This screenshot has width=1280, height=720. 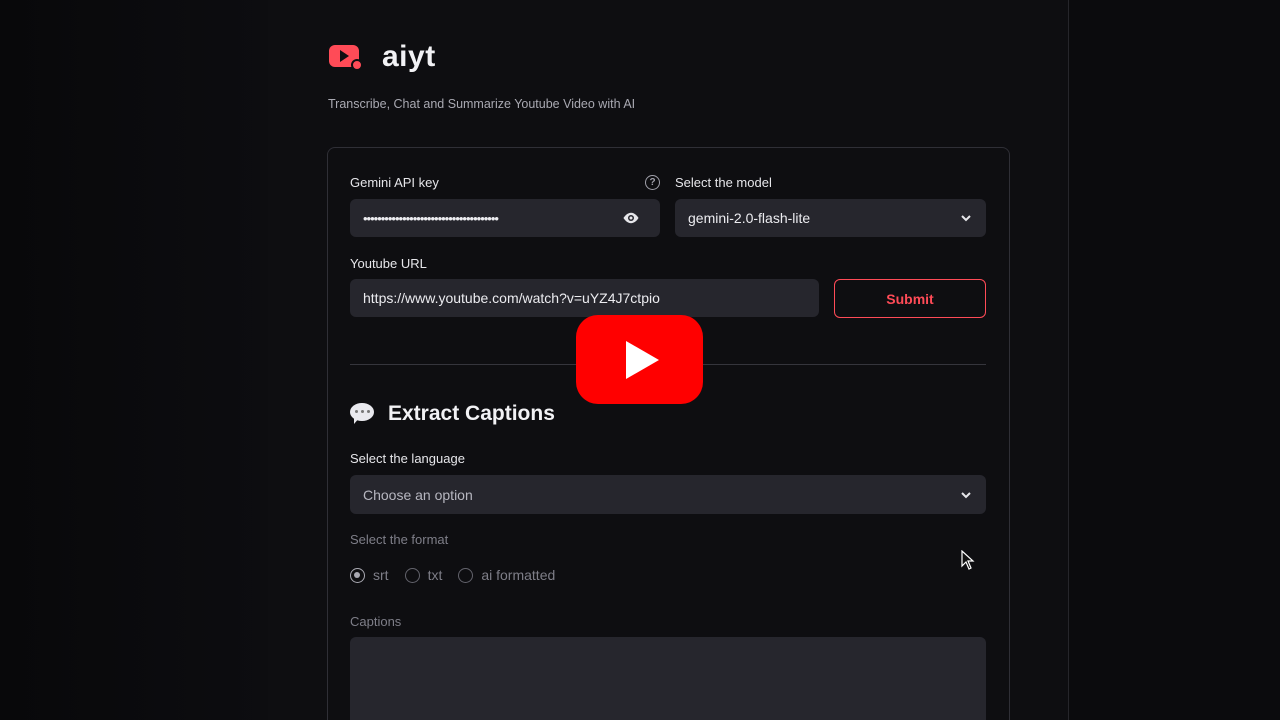 What do you see at coordinates (423, 575) in the screenshot?
I see `radio-txt: txt` at bounding box center [423, 575].